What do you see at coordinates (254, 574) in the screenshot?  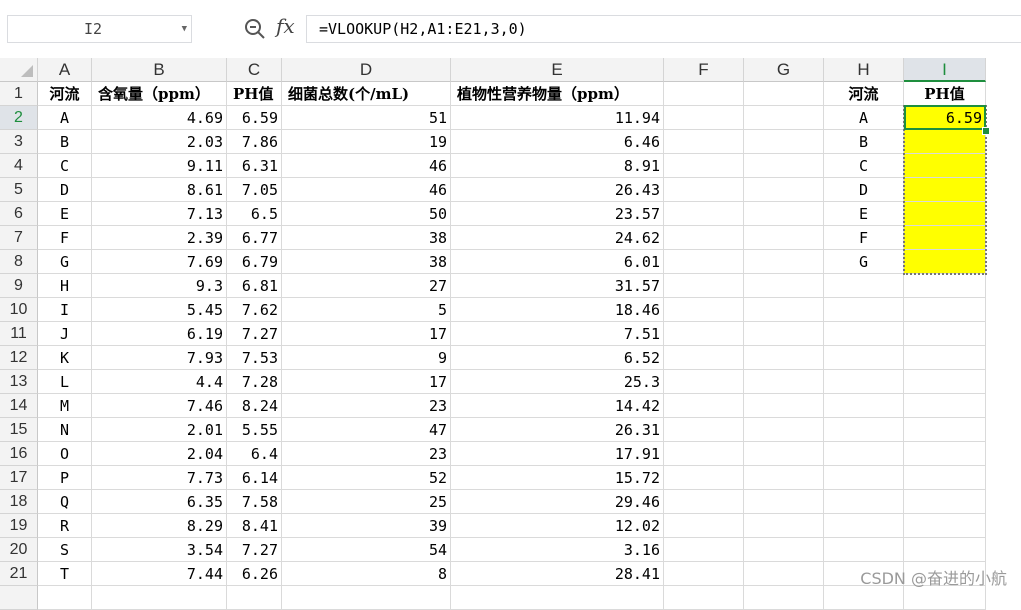 I see `table-cell: 6.26` at bounding box center [254, 574].